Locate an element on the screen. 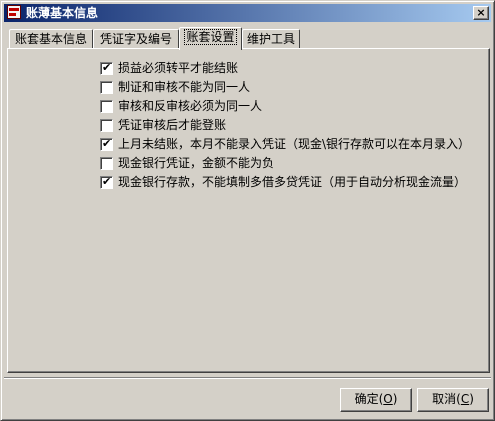  option-label: 损益必须转平才能结账 is located at coordinates (178, 68).